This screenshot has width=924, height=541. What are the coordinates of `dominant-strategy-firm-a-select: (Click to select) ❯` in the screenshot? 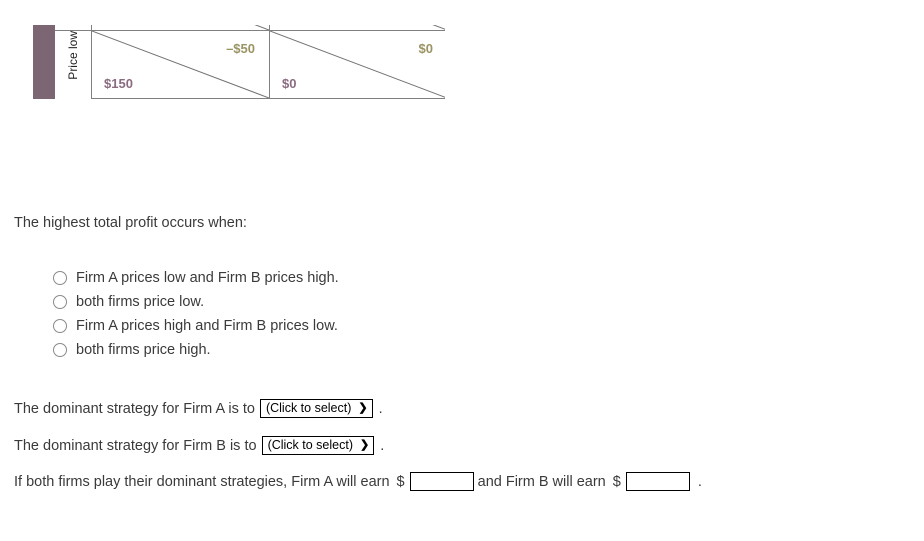 It's located at (316, 408).